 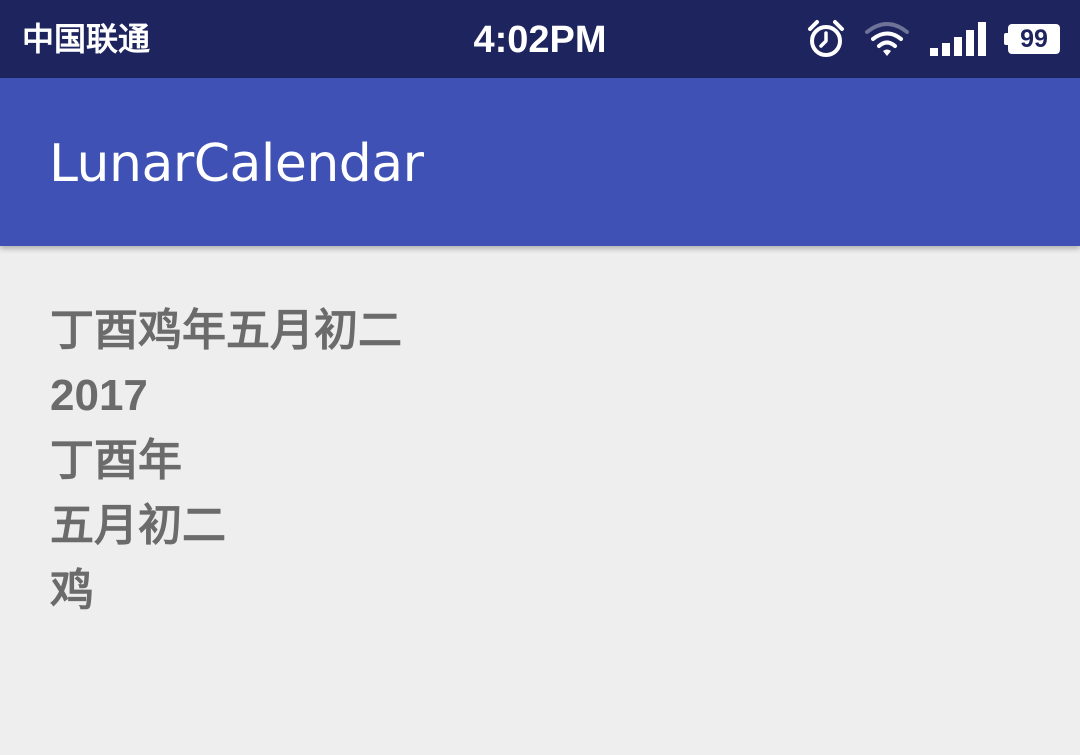 What do you see at coordinates (116, 460) in the screenshot?
I see `ganzhi-year: 丁酉年` at bounding box center [116, 460].